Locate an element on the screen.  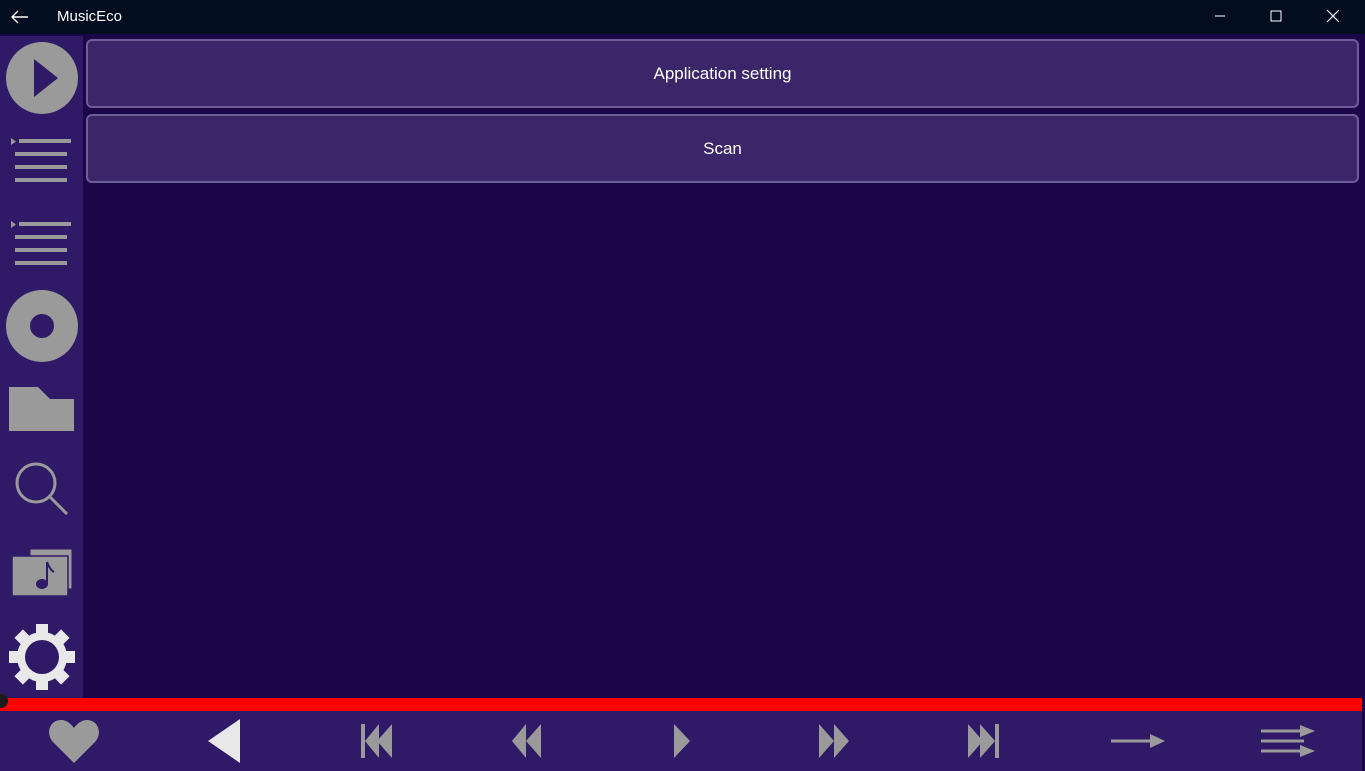
rewind-button is located at coordinates (527, 741).